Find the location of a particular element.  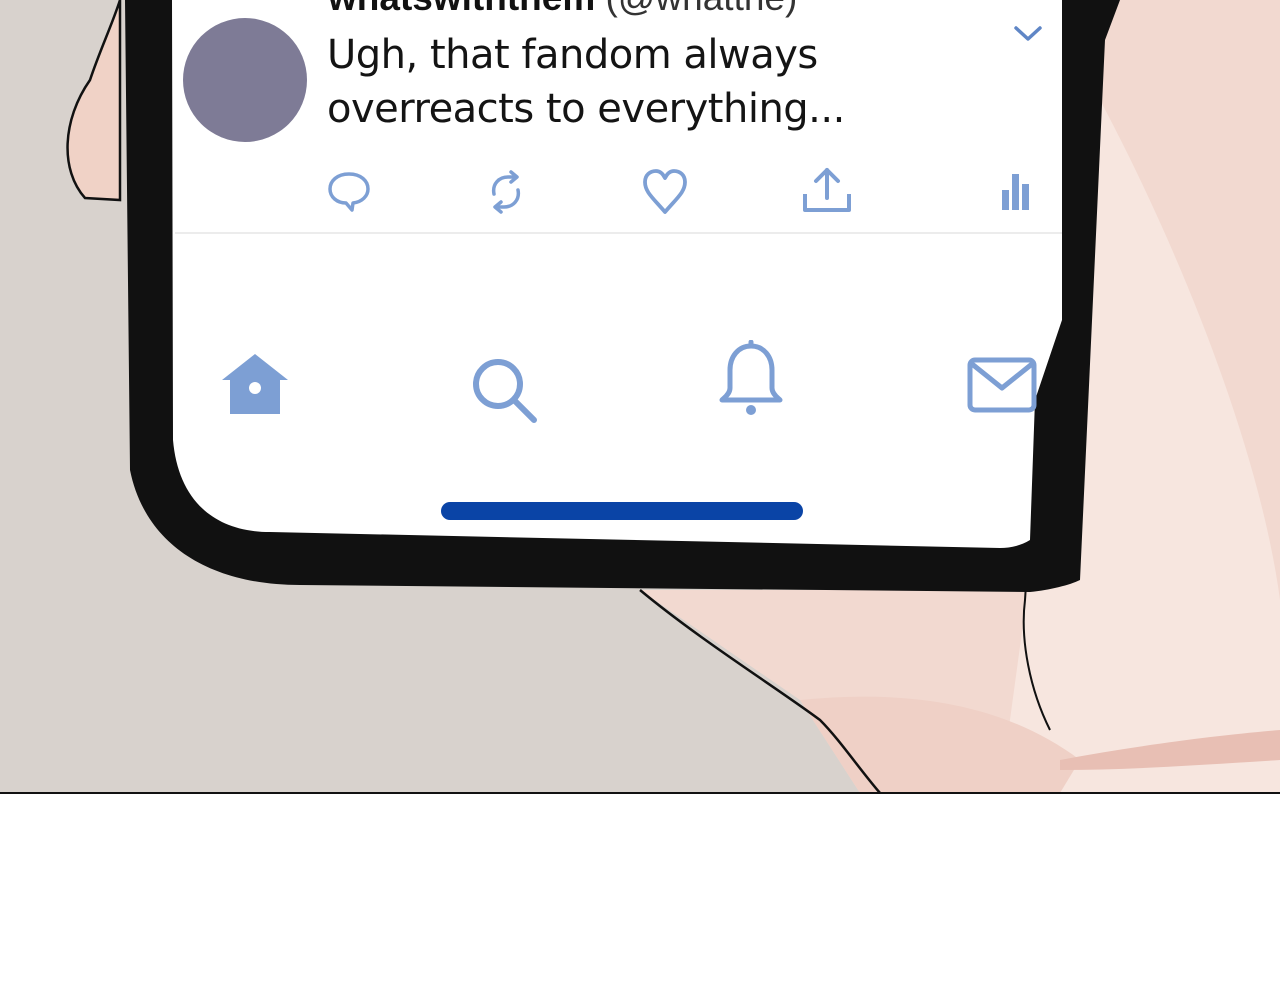

retweet-icon is located at coordinates (506, 192).